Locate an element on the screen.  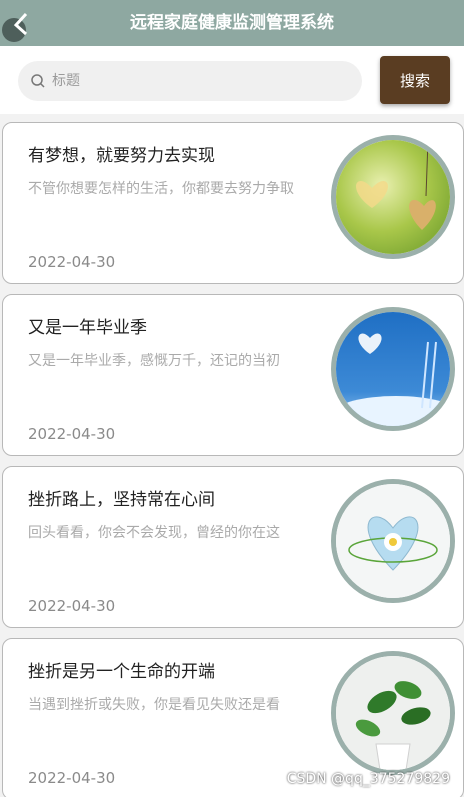
article-title: 有梦想，就要努力去实现 is located at coordinates (121, 156).